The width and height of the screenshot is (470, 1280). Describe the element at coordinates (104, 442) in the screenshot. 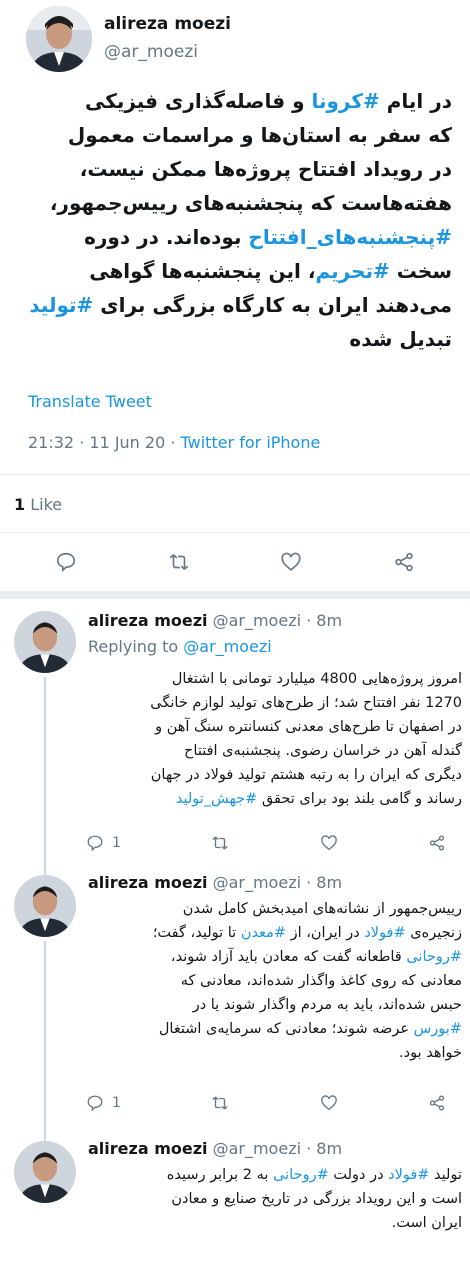

I see `tweet-timestamp: 21:32 · 11 Jun 20 ·` at that location.